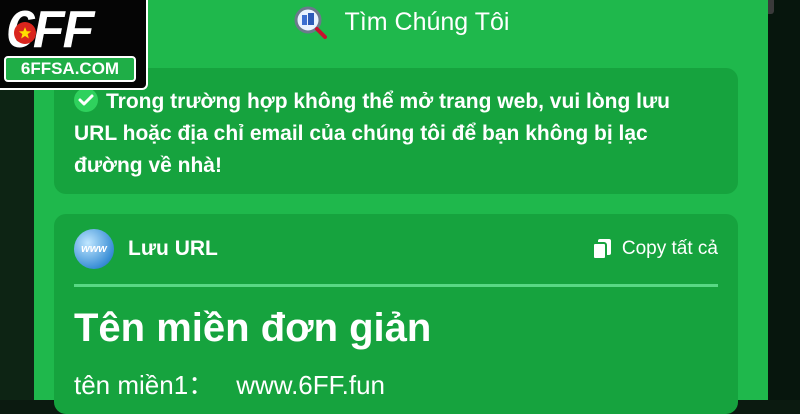 The image size is (800, 414). I want to click on domain-row: tên miền1： www.6FF.fun, so click(396, 383).